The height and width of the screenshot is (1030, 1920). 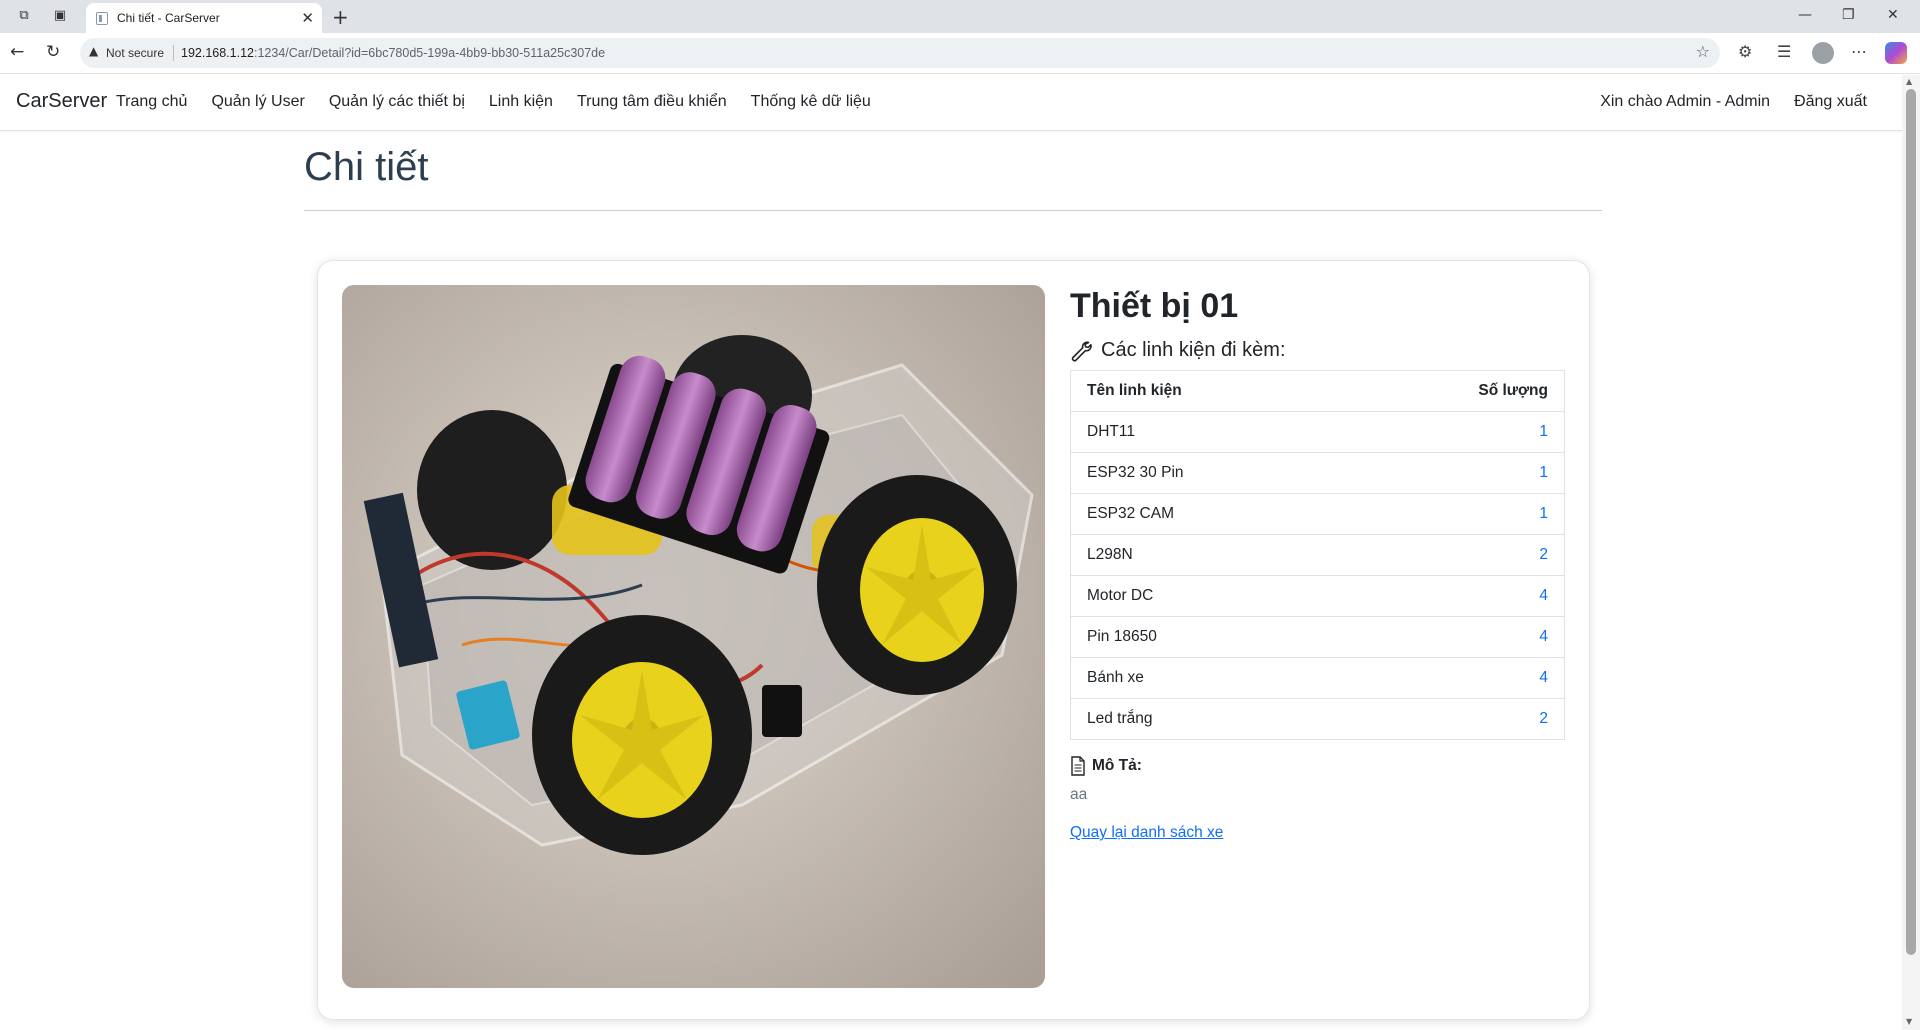 I want to click on scroll-up-icon: ▲, so click(x=1909, y=81).